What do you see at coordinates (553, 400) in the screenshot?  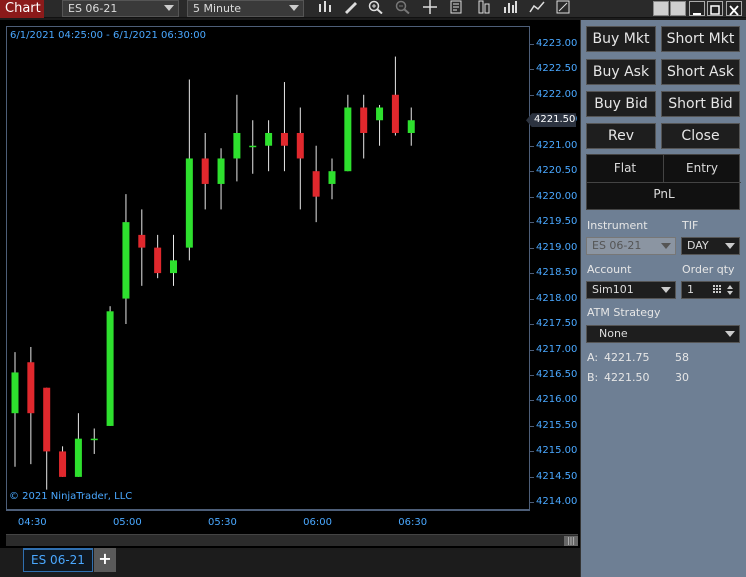 I see `price-axis-tick: 4216.00` at bounding box center [553, 400].